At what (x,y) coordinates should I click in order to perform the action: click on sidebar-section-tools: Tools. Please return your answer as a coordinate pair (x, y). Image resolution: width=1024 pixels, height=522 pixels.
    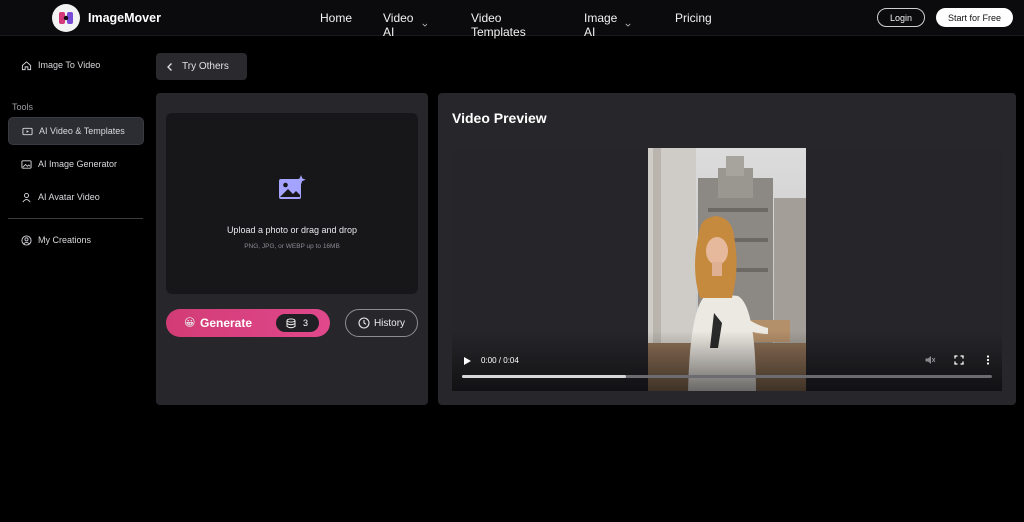
    Looking at the image, I should click on (23, 107).